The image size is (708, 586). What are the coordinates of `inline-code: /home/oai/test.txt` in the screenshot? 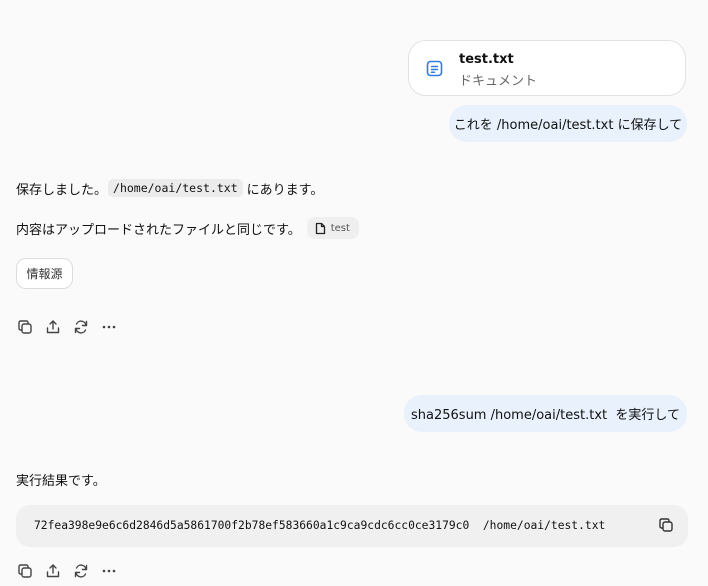 It's located at (175, 188).